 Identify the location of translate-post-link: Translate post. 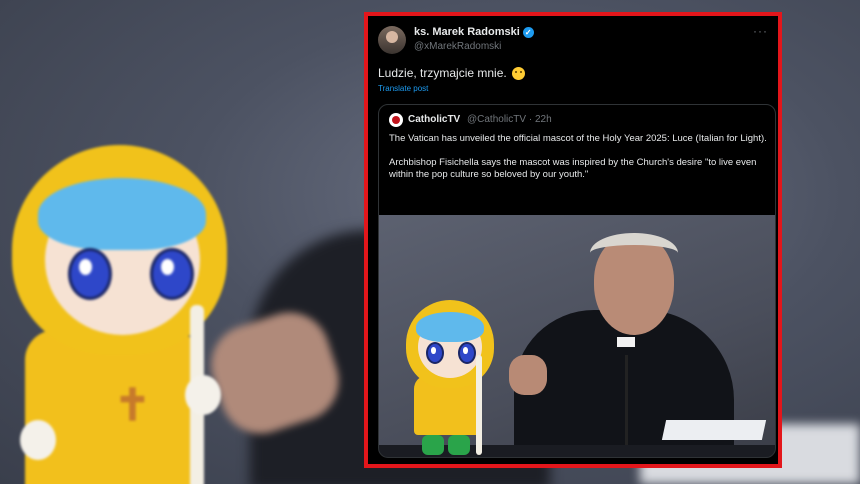
(403, 88).